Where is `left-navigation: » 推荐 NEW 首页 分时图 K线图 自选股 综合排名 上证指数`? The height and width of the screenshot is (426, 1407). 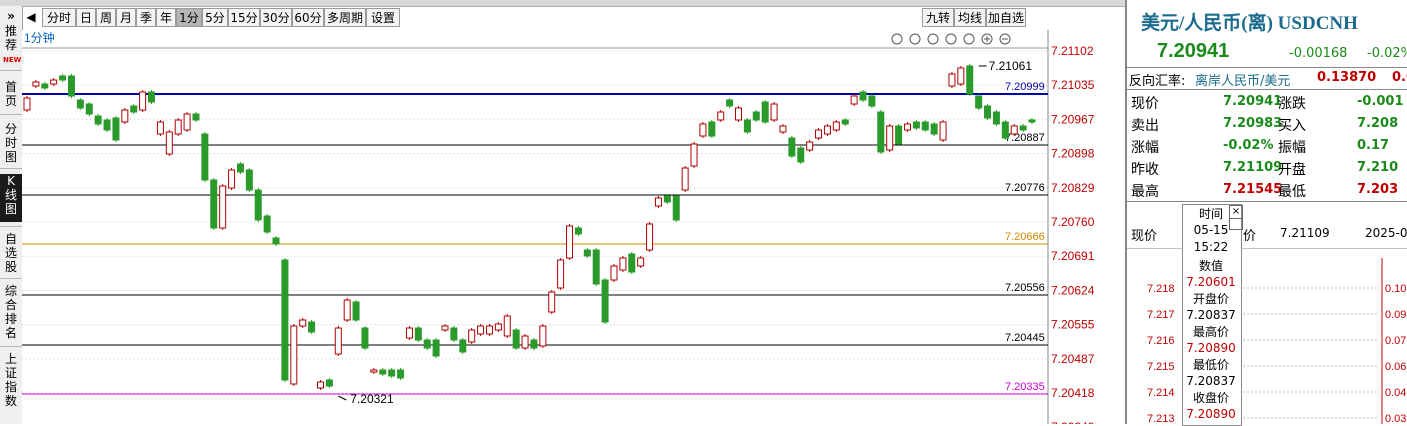
left-navigation: » 推荐 NEW 首页 分时图 K线图 自选股 综合排名 上证指数 is located at coordinates (11, 215).